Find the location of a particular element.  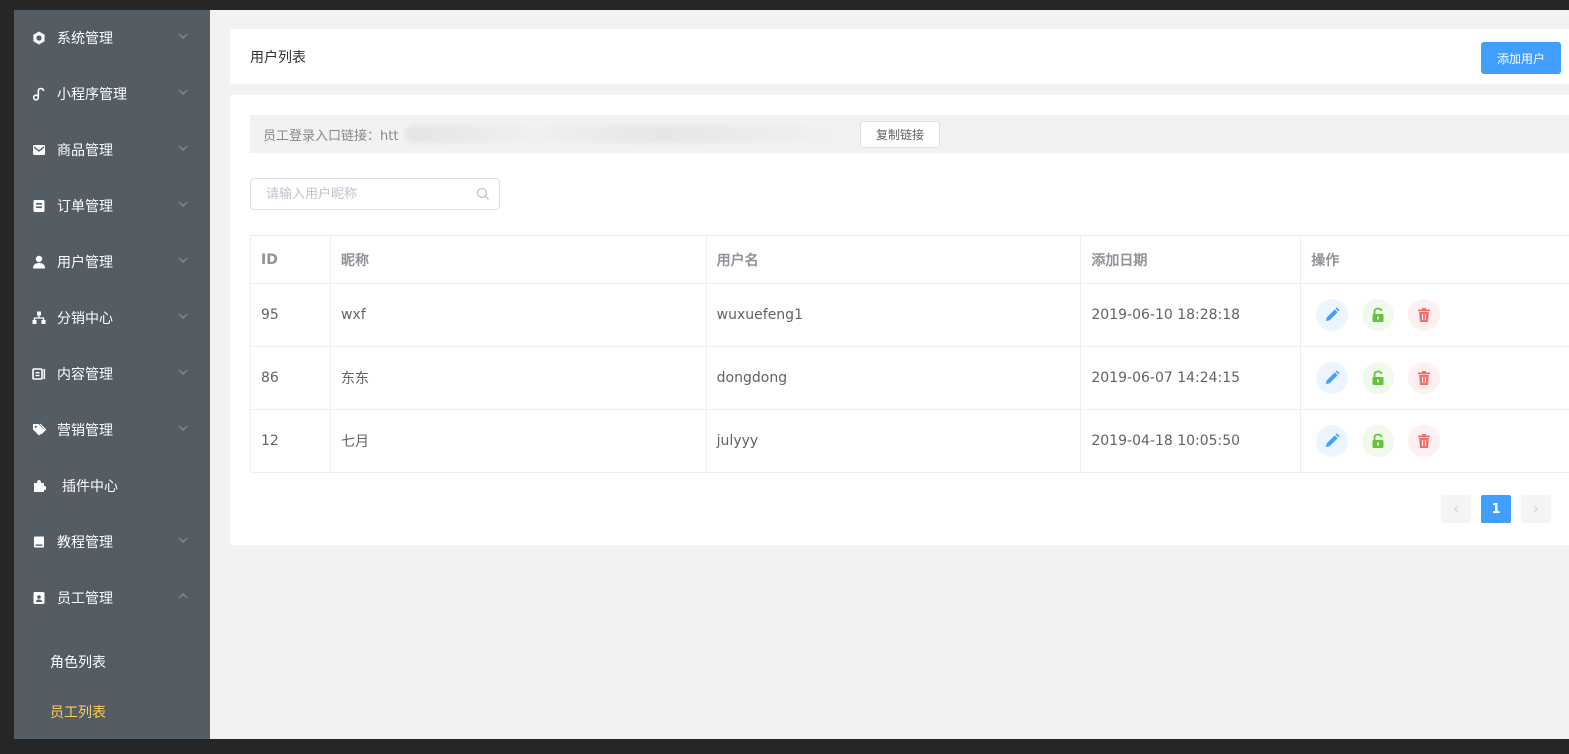

cell-username: dongdong is located at coordinates (894, 378).